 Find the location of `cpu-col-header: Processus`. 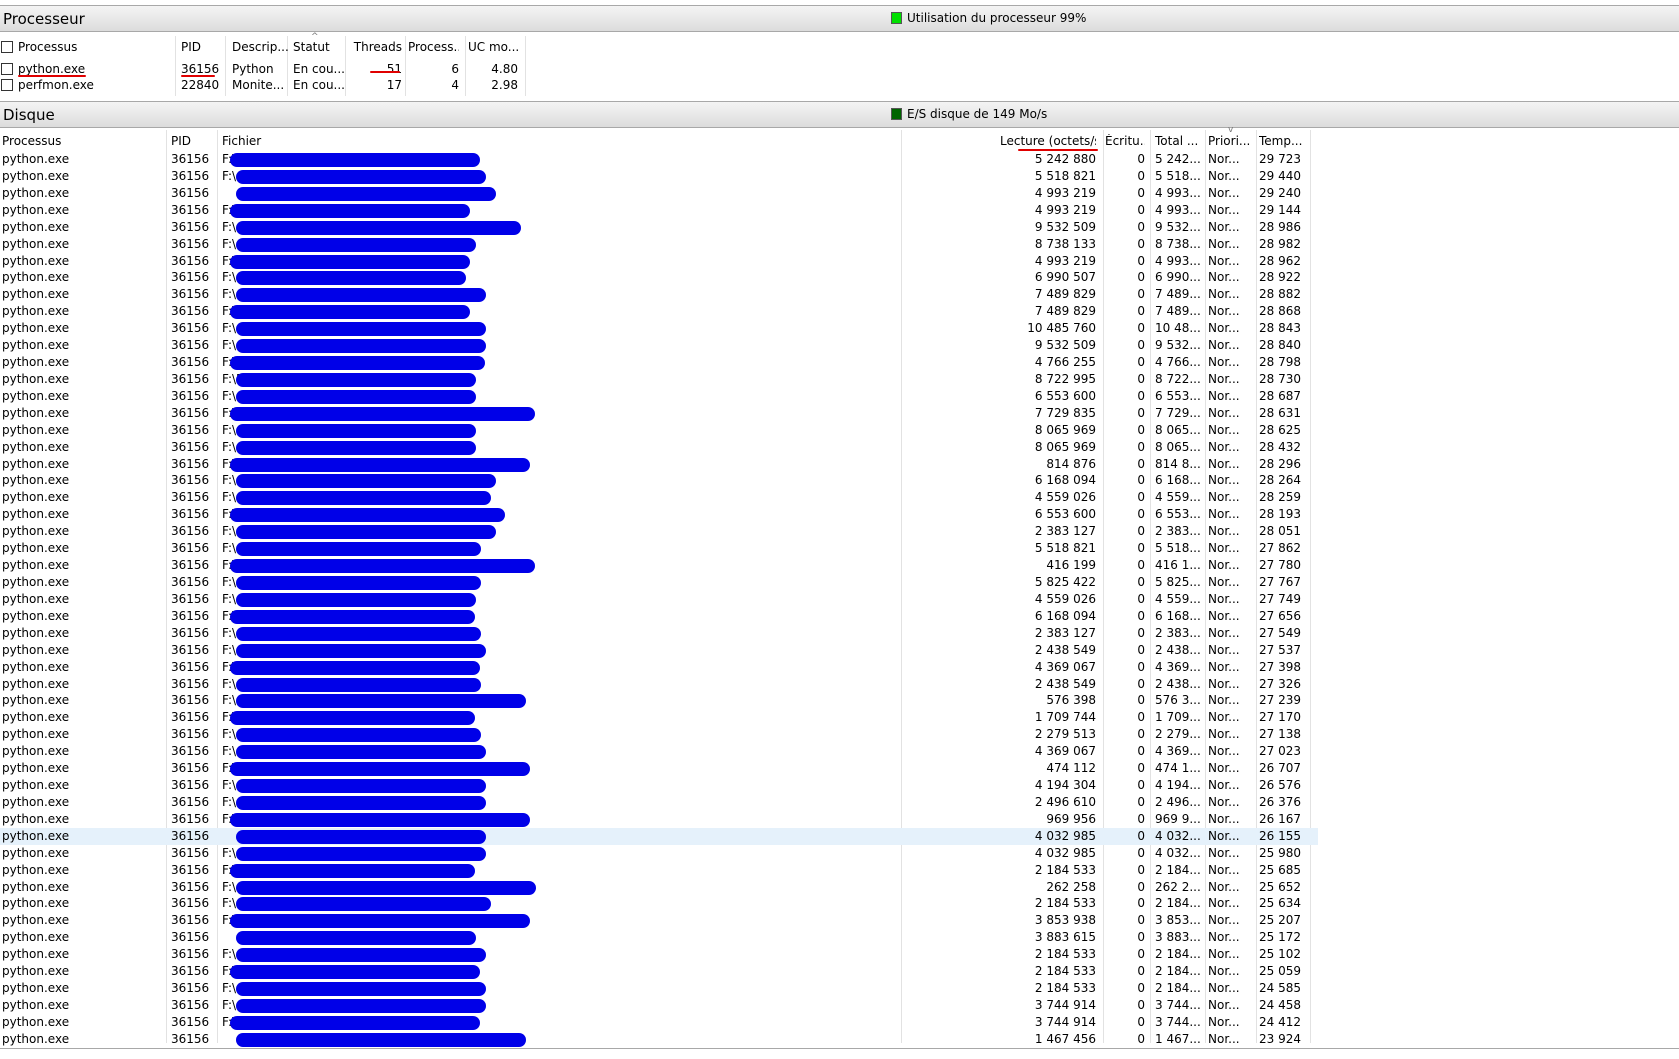

cpu-col-header: Processus is located at coordinates (93, 47).